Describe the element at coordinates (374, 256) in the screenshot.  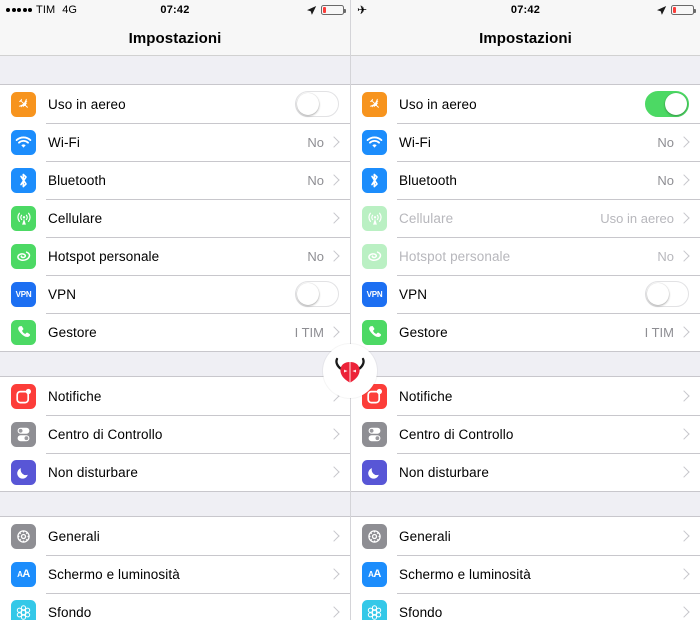
I see `hotspot-icon` at that location.